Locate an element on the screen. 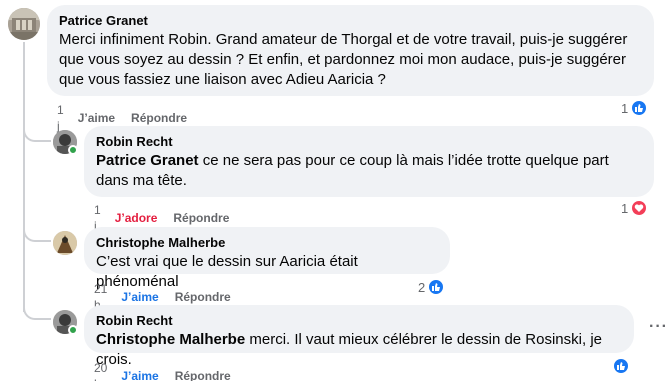 Image resolution: width=672 pixels, height=381 pixels. reaction-summary: 2 is located at coordinates (432, 287).